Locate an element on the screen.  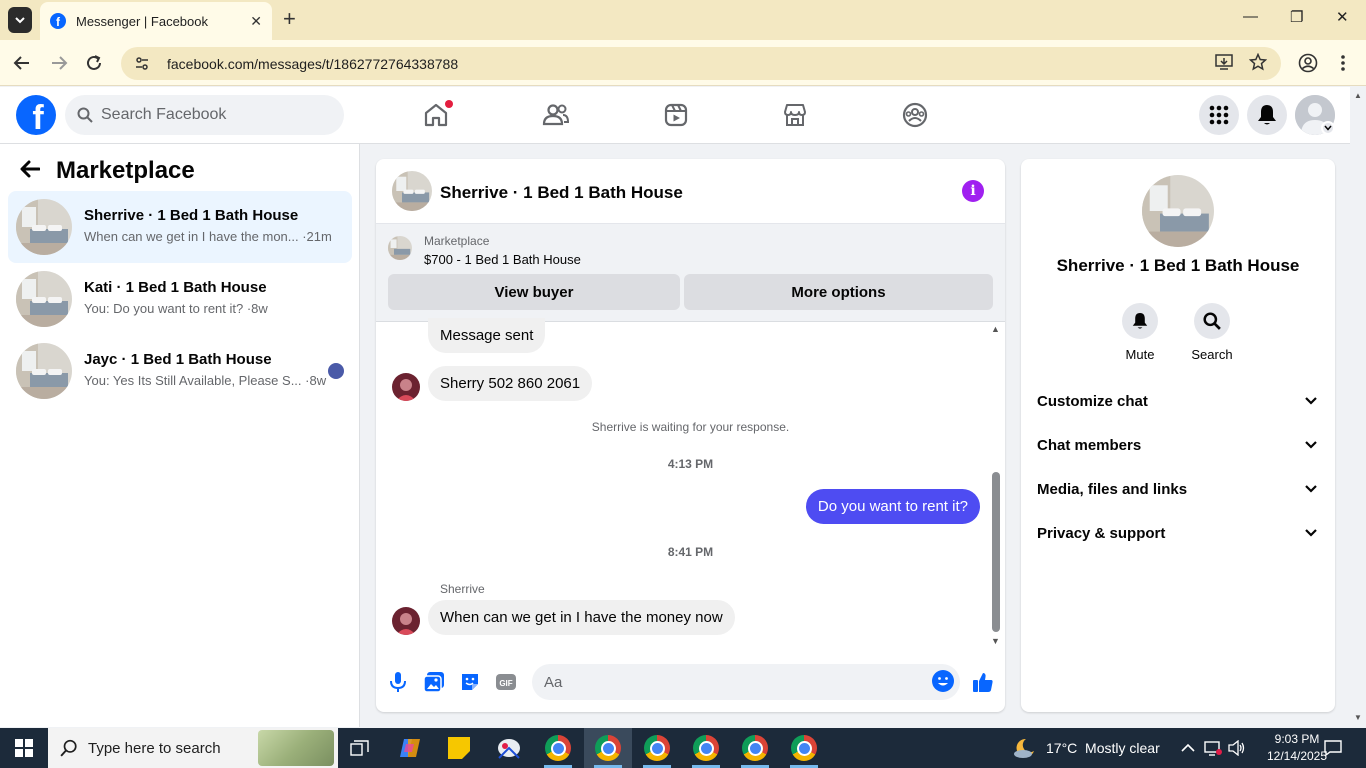
sticky-notes-app is located at coordinates (459, 748).